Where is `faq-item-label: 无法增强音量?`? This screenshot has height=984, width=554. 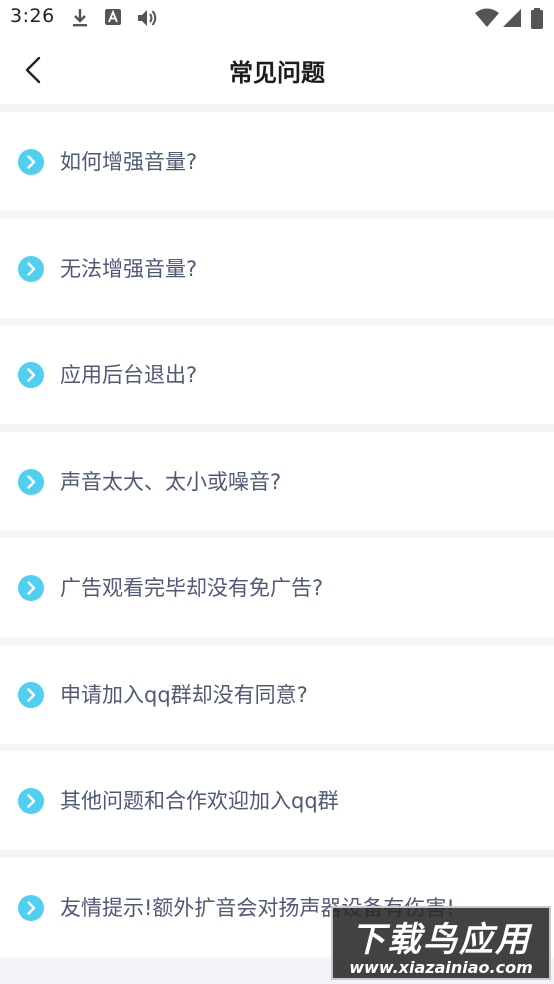 faq-item-label: 无法增强音量? is located at coordinates (129, 269).